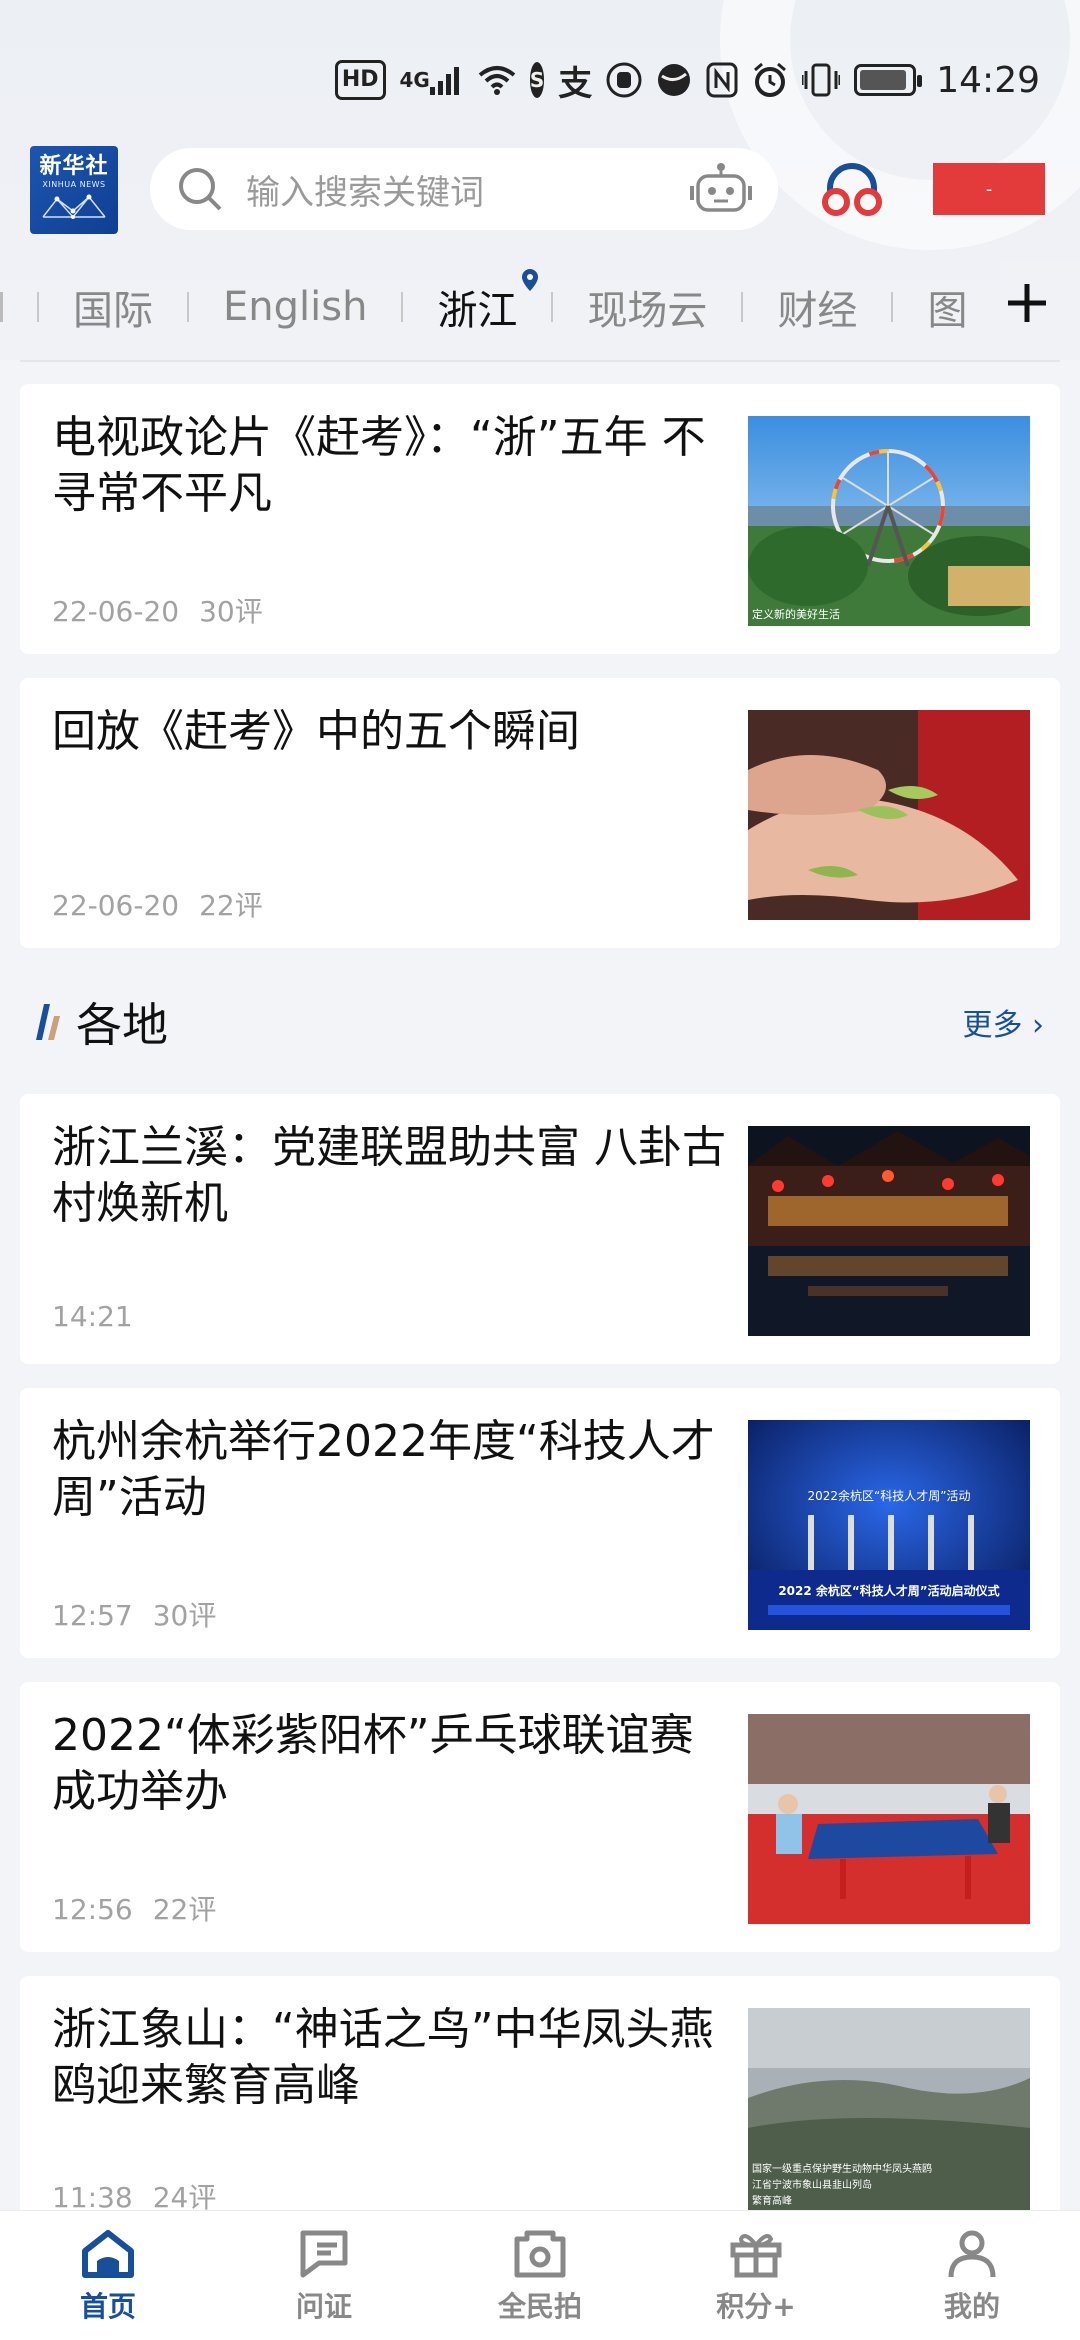  Describe the element at coordinates (539, 2306) in the screenshot. I see `nav-label: 全民拍` at that location.